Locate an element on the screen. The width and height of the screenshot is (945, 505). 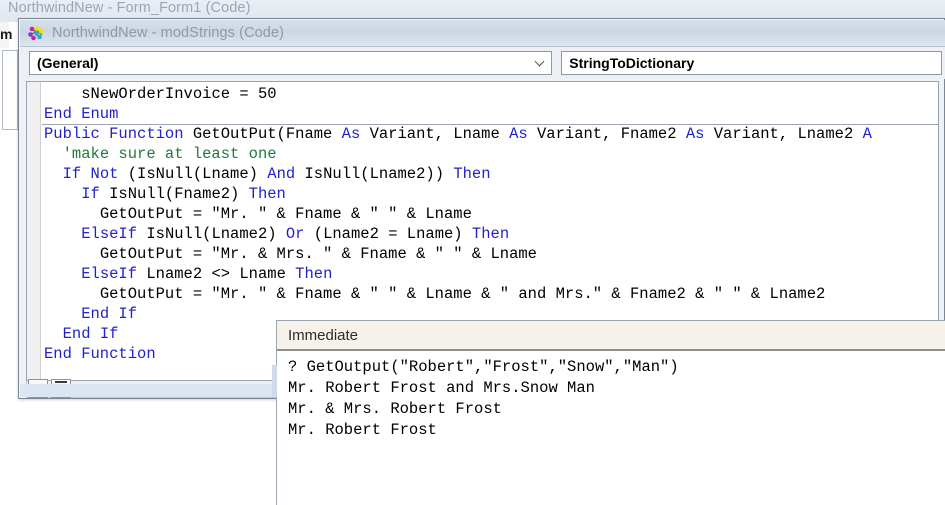
background-left-marker: m is located at coordinates (6, 34).